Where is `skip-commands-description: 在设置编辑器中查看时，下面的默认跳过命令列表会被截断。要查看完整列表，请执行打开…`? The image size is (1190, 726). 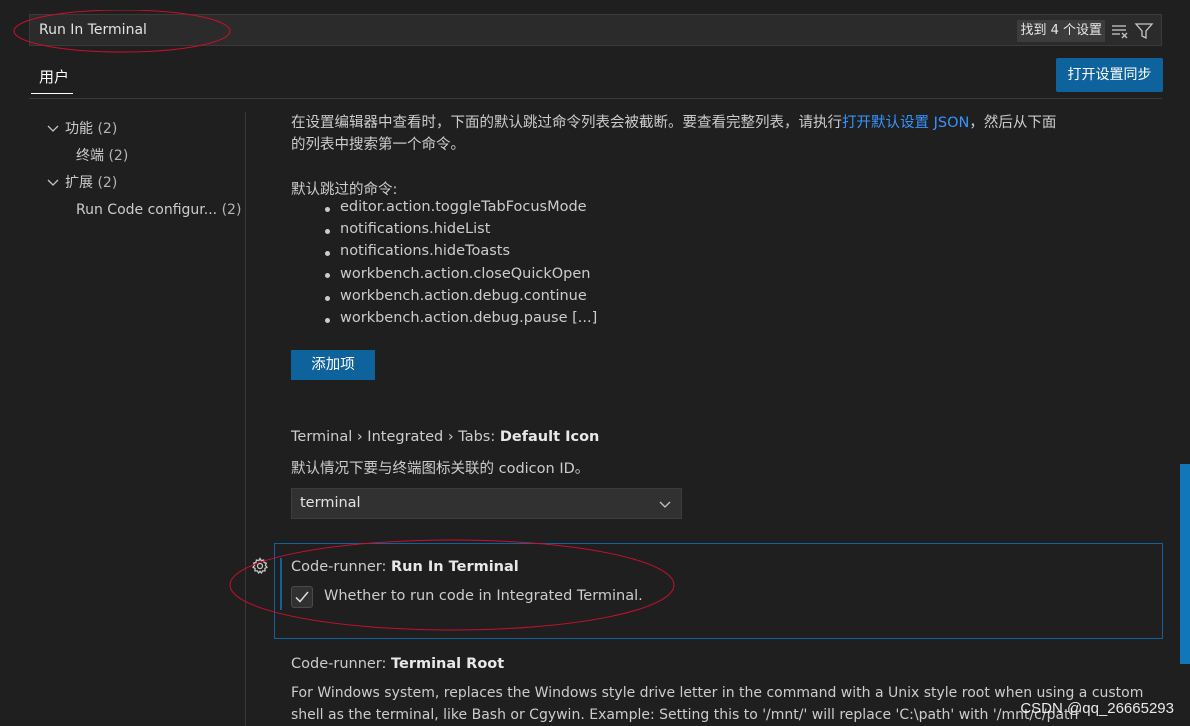 skip-commands-description: 在设置编辑器中查看时，下面的默认跳过命令列表会被截断。要查看完整列表，请执行打开… is located at coordinates (674, 123).